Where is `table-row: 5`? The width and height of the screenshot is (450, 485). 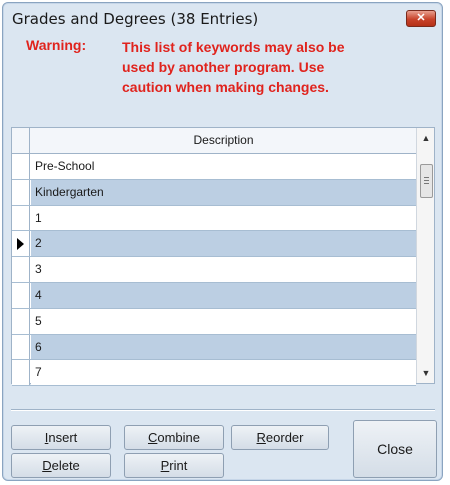
table-row: 5 is located at coordinates (214, 321).